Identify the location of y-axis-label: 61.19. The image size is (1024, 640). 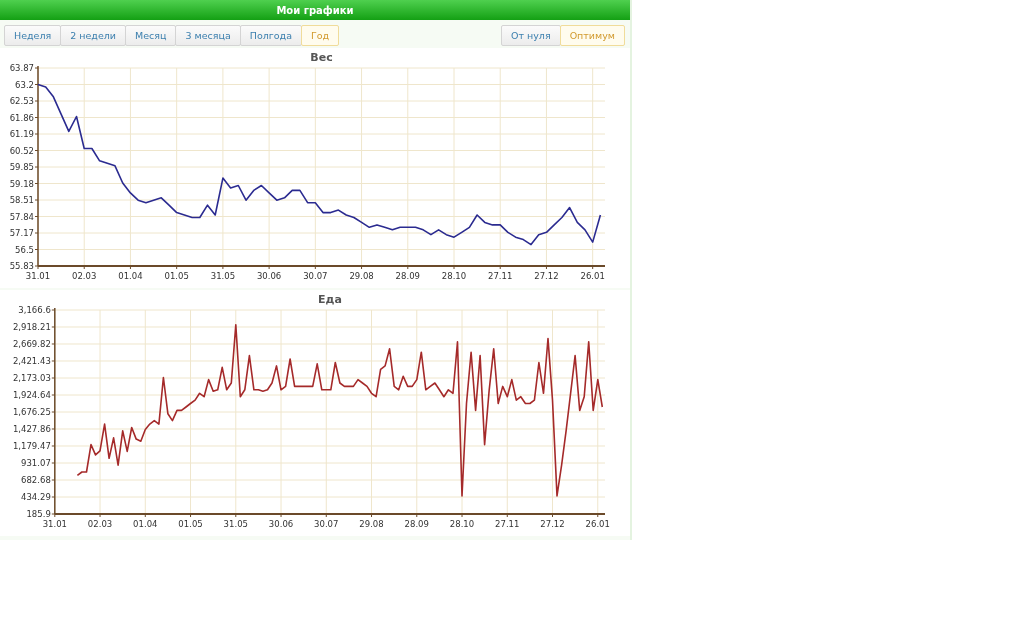
(21, 134).